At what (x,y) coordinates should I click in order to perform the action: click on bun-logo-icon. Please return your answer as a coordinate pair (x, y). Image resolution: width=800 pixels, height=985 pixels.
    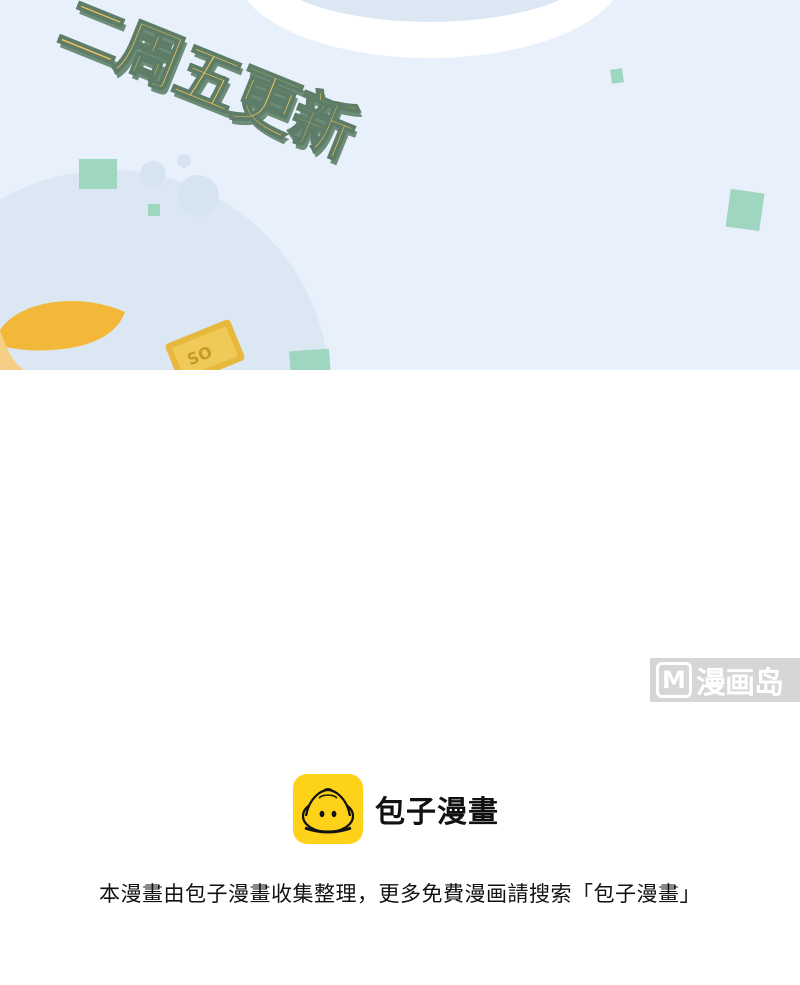
    Looking at the image, I should click on (328, 809).